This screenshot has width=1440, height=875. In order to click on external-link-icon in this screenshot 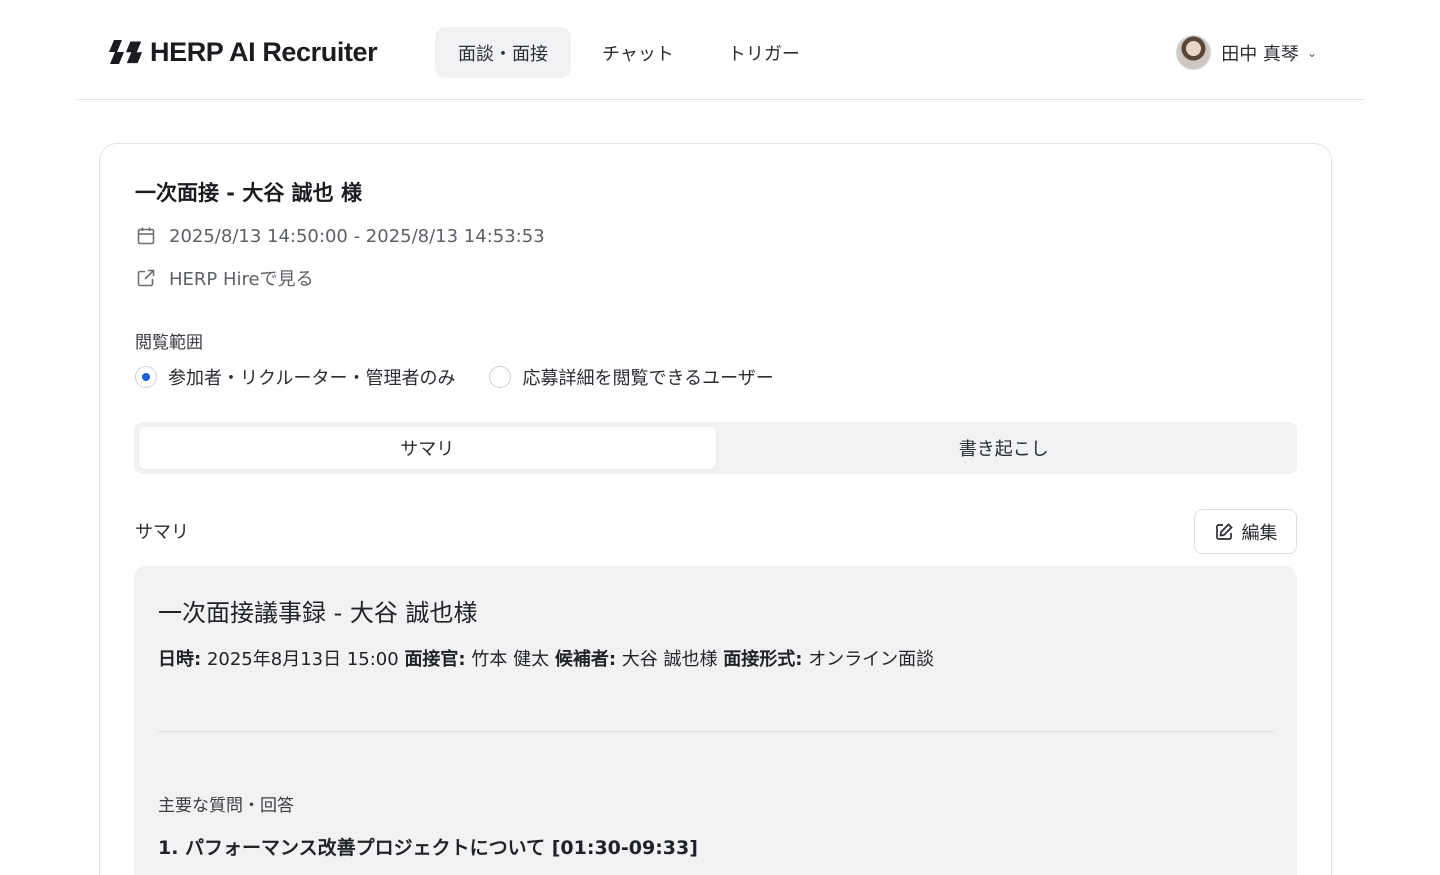, I will do `click(146, 278)`.